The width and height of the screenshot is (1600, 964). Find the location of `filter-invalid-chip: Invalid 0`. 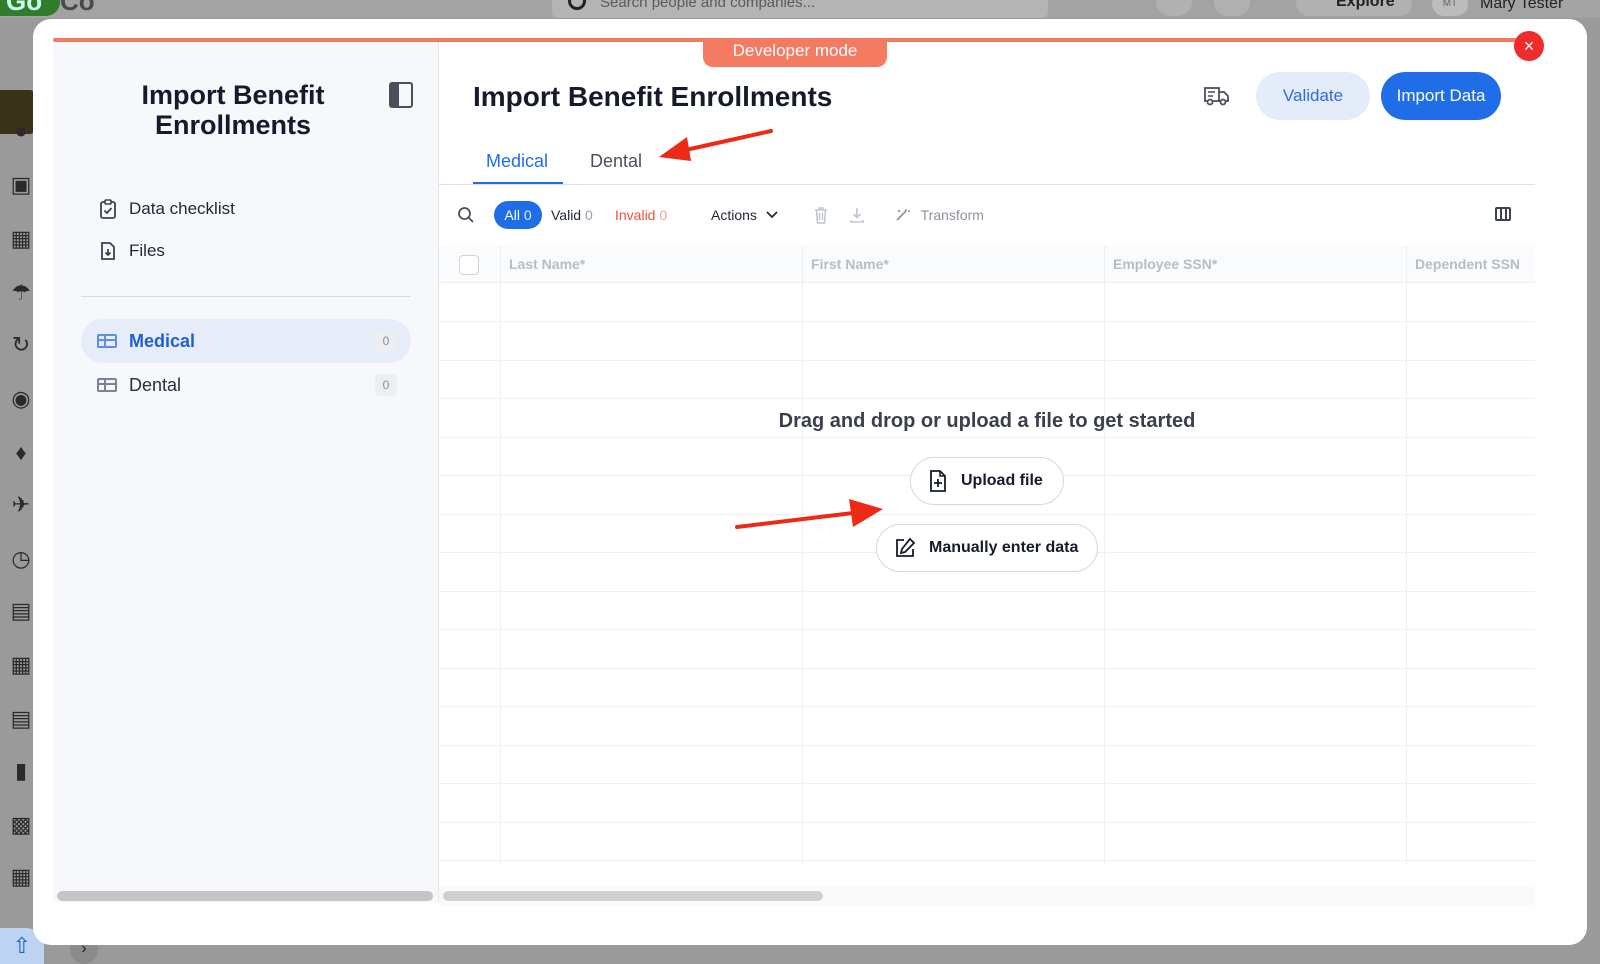

filter-invalid-chip: Invalid 0 is located at coordinates (641, 215).